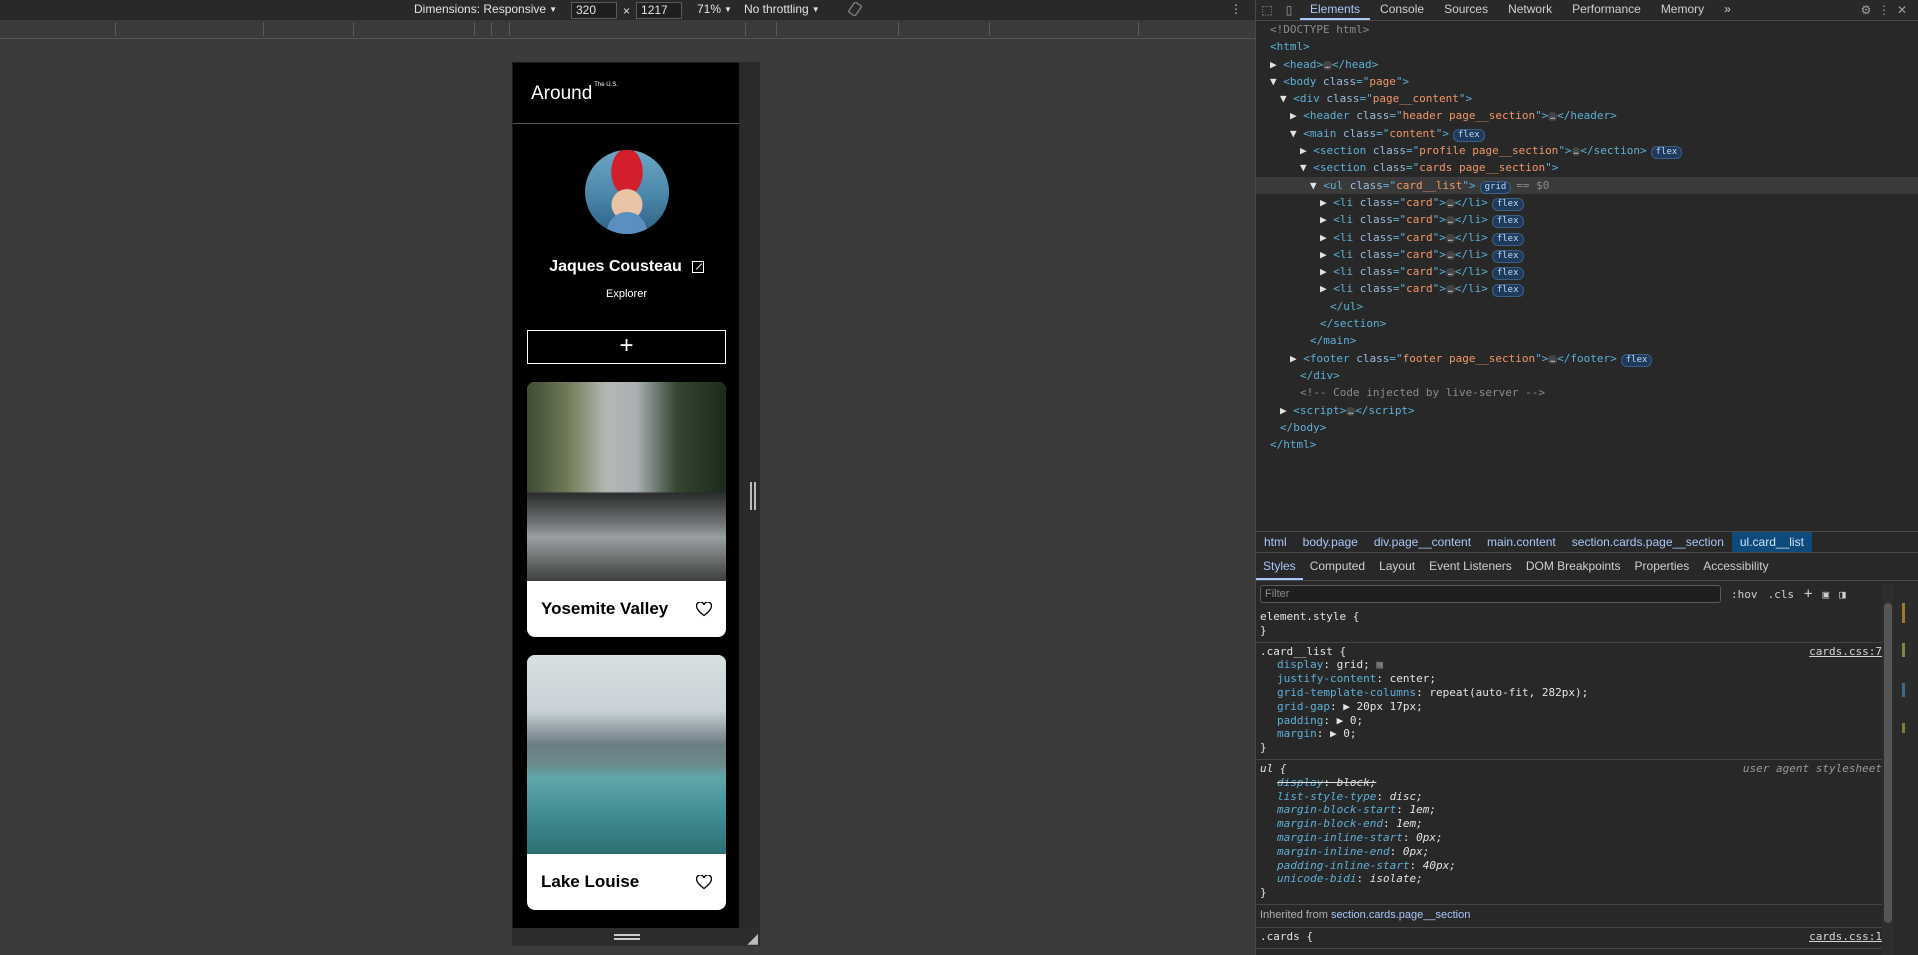  Describe the element at coordinates (626, 192) in the screenshot. I see `avatar` at that location.